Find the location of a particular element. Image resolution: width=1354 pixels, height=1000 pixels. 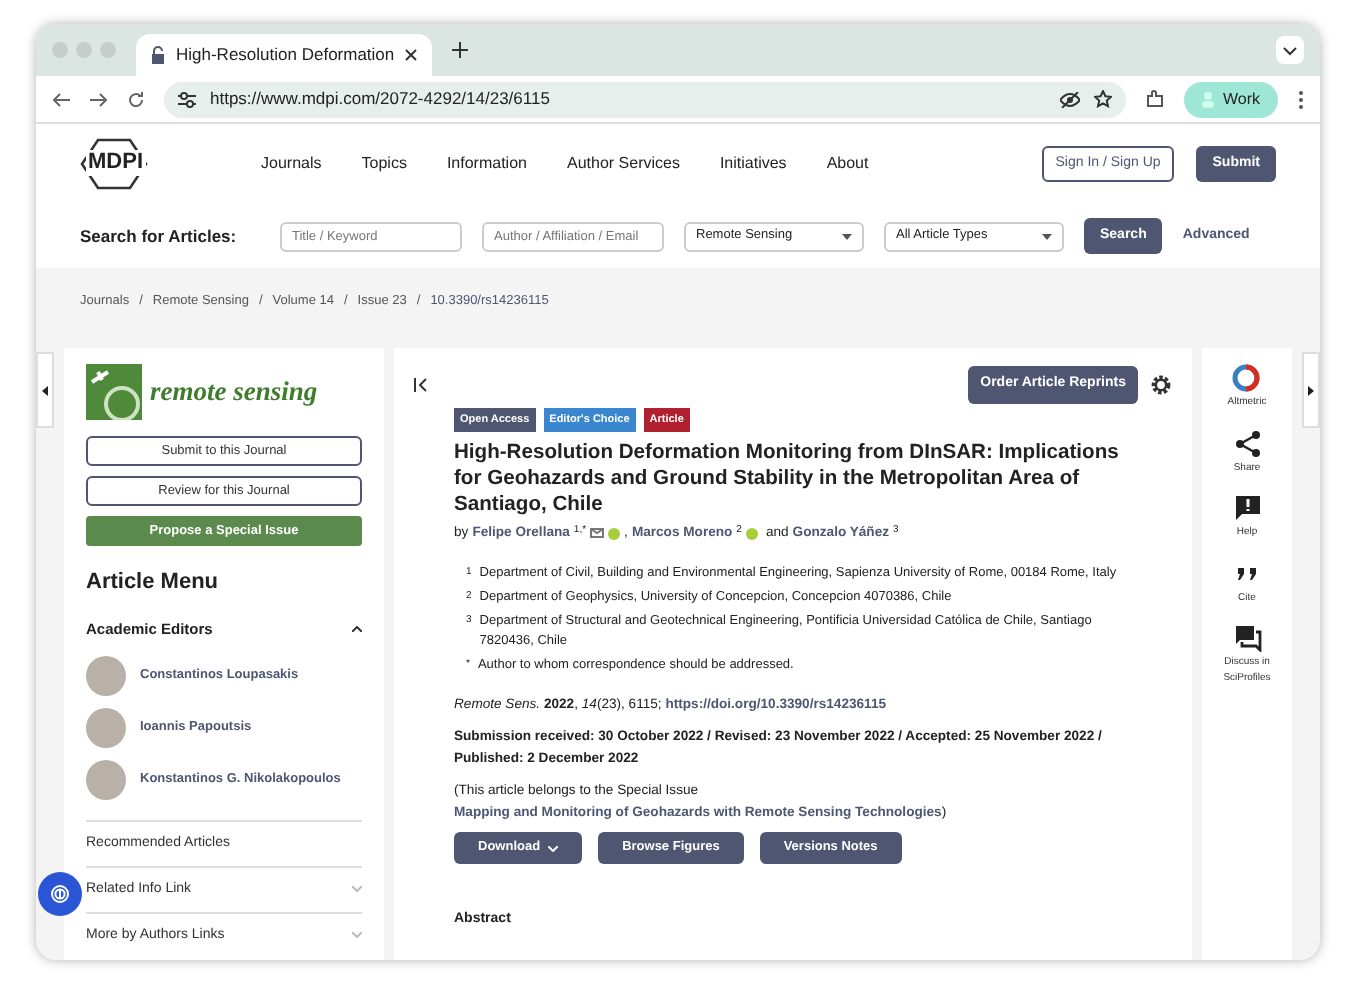

nav-link: Journals is located at coordinates (291, 164).